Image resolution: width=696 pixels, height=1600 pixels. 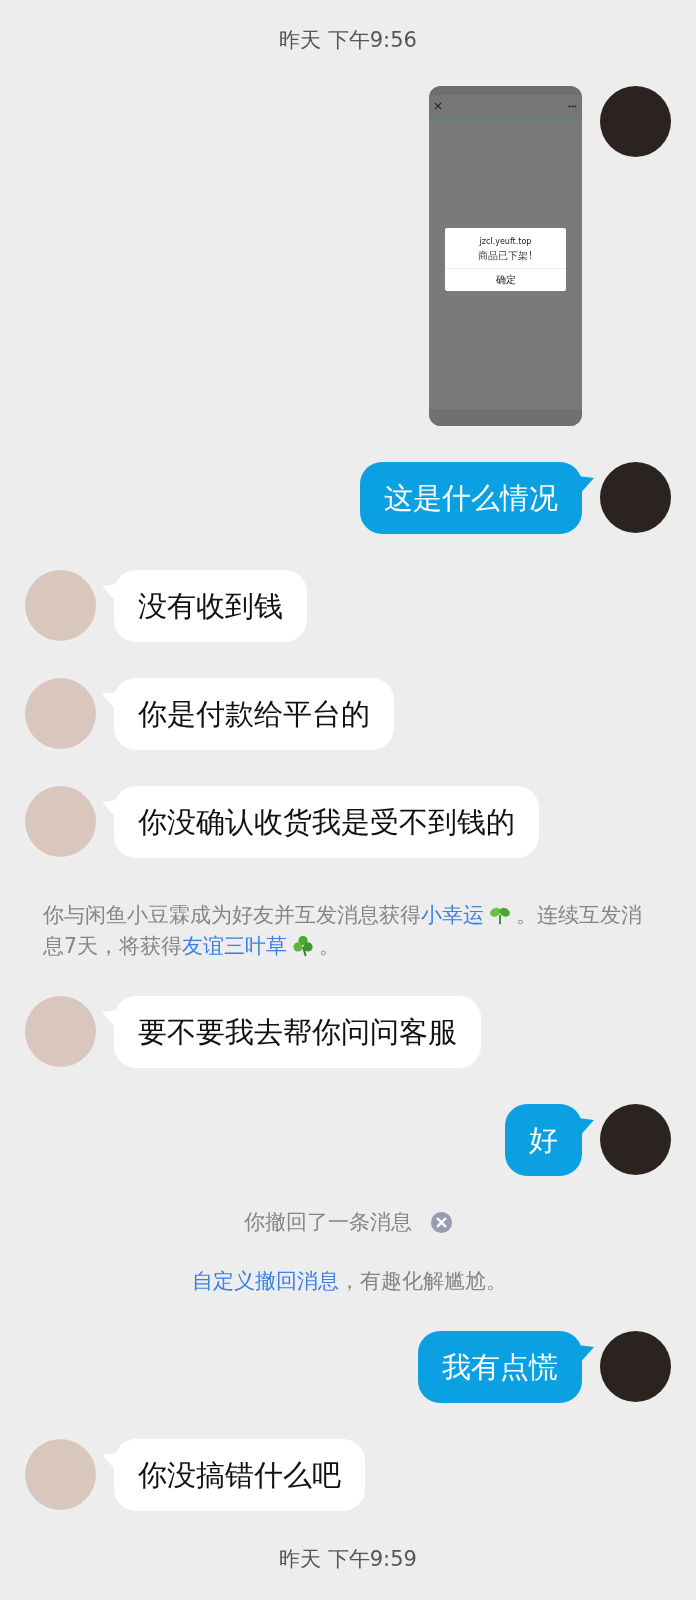 What do you see at coordinates (235, 946) in the screenshot?
I see `notice-link: 友谊三叶草` at bounding box center [235, 946].